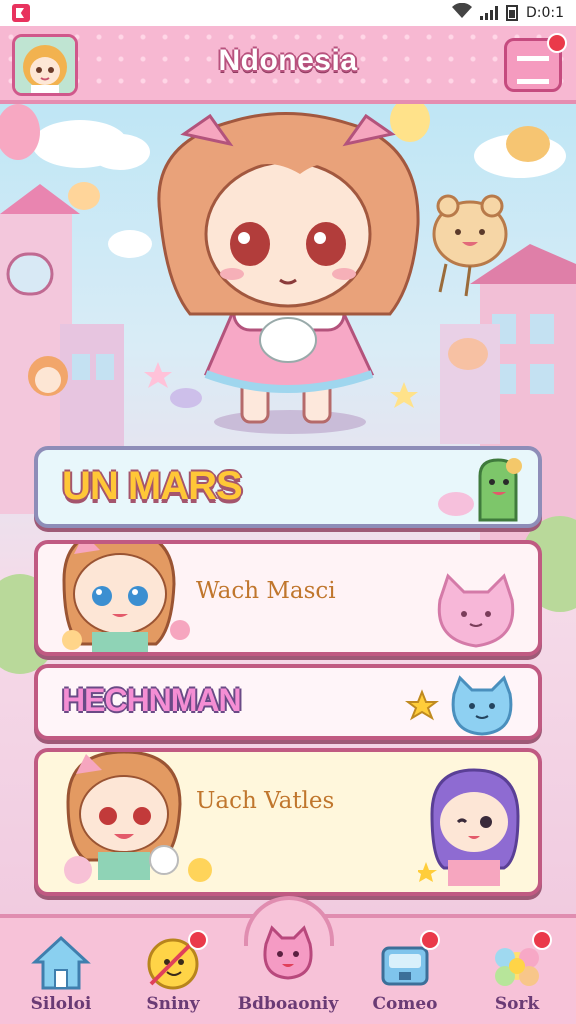  What do you see at coordinates (288, 487) in the screenshot?
I see `menu-card-1: UN MARS` at bounding box center [288, 487].